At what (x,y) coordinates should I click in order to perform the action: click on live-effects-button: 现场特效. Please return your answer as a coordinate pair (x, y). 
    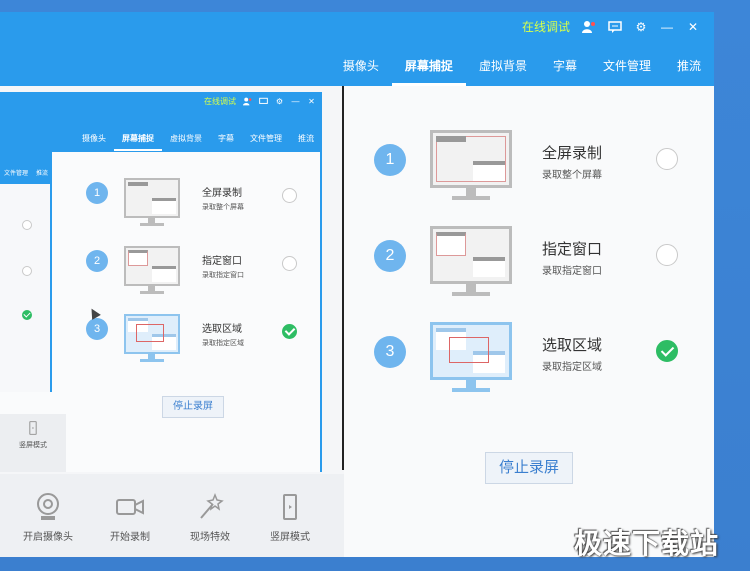
    Looking at the image, I should click on (210, 517).